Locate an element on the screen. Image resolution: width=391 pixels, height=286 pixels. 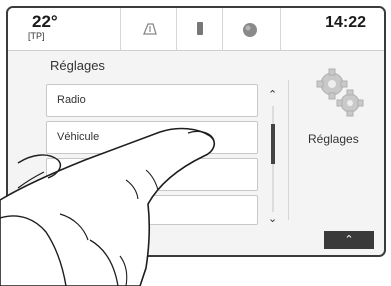
list-item-label: ...uetooth is located at coordinates (80, 174).